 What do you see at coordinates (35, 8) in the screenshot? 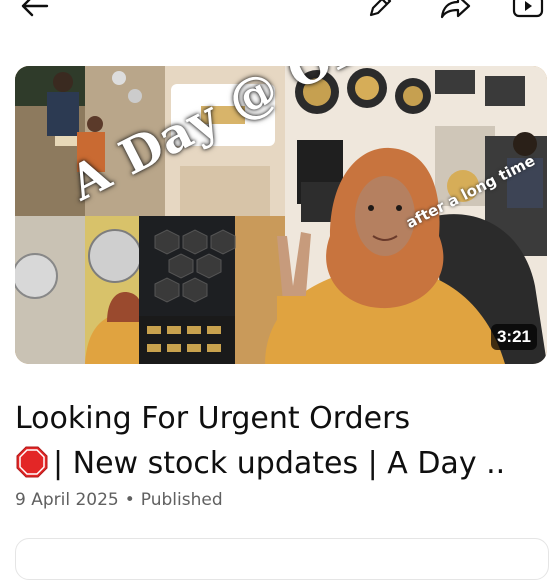
I see `arrow-left-icon` at bounding box center [35, 8].